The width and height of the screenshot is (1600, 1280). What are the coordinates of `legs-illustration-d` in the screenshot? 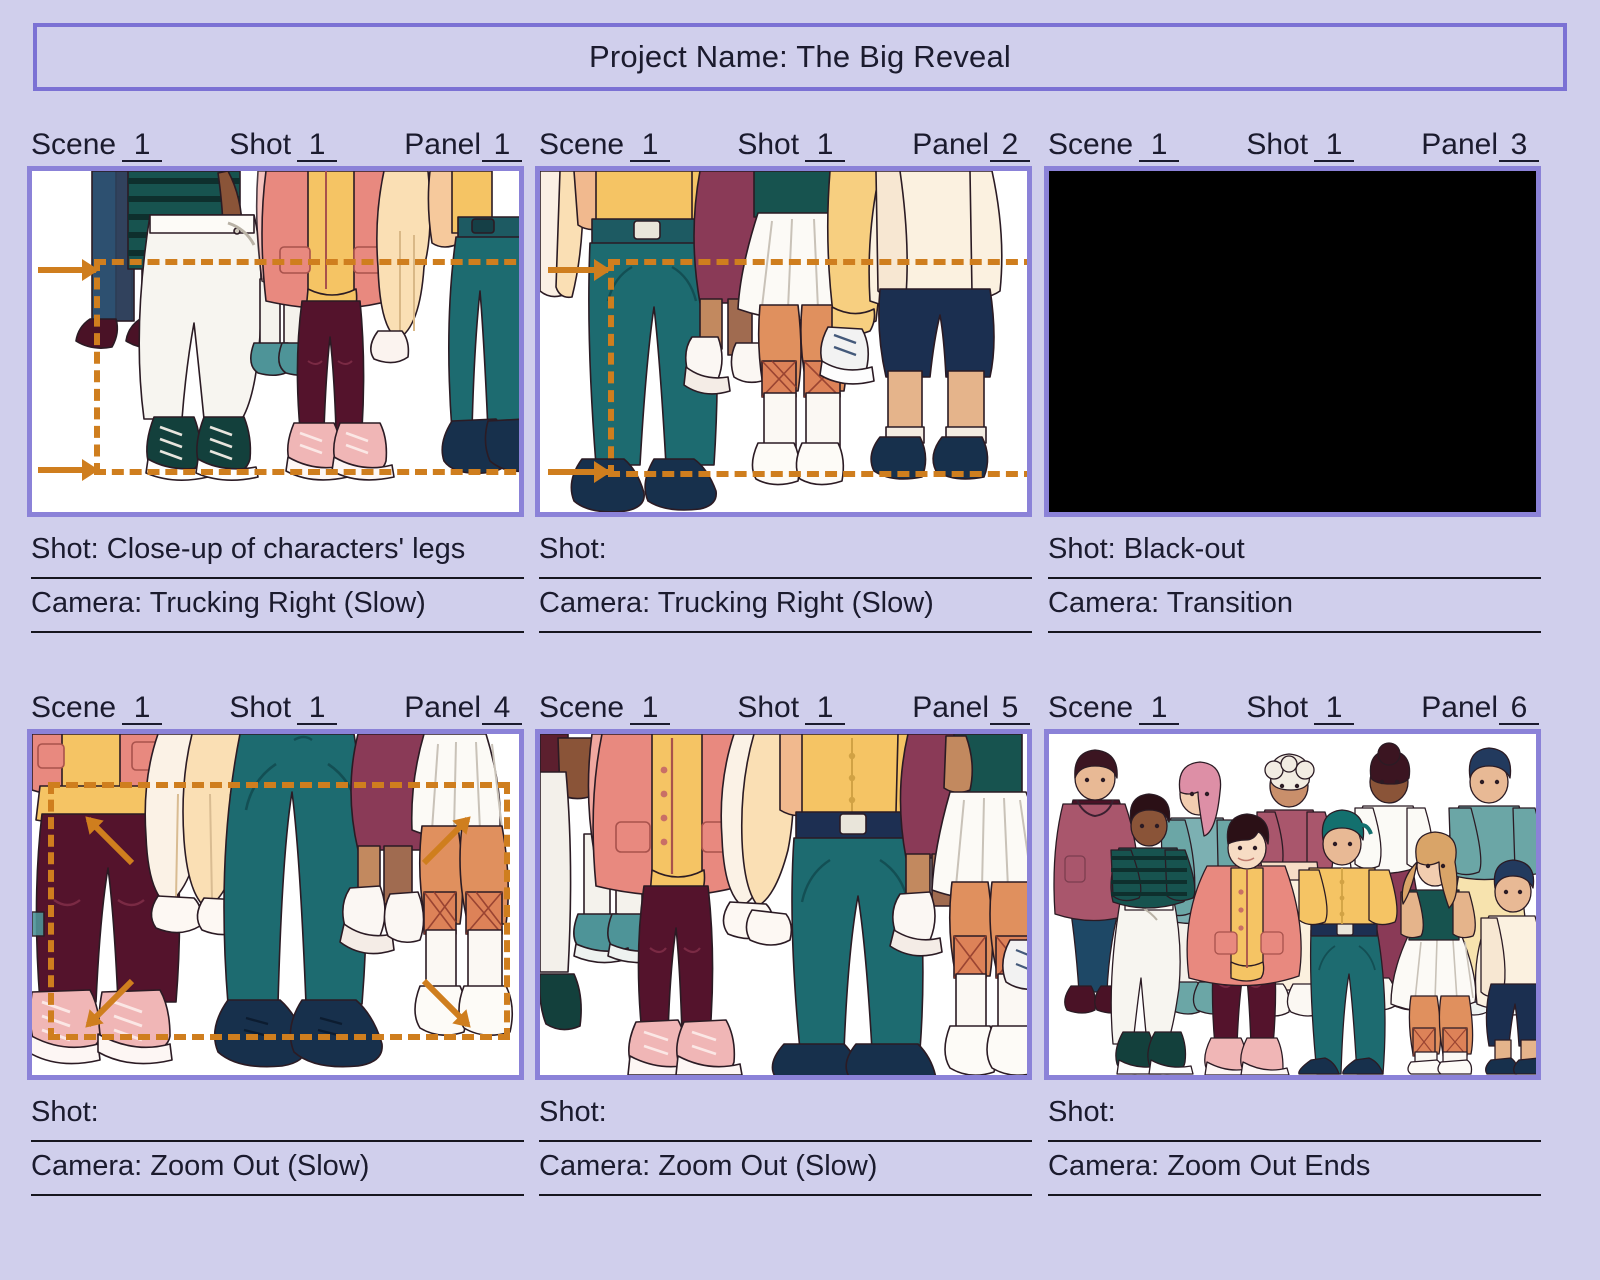 It's located at (783, 904).